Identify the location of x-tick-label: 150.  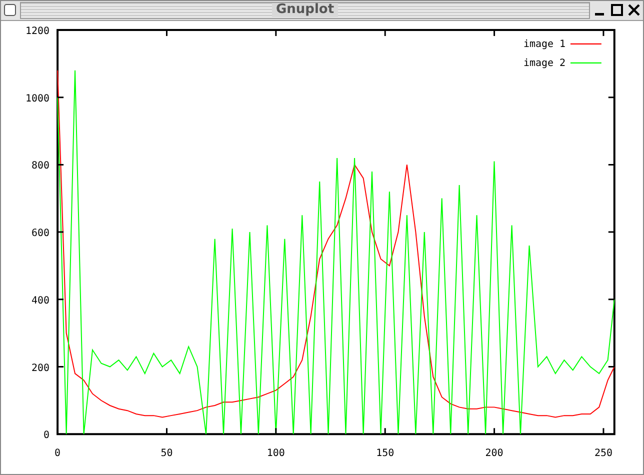
(385, 454).